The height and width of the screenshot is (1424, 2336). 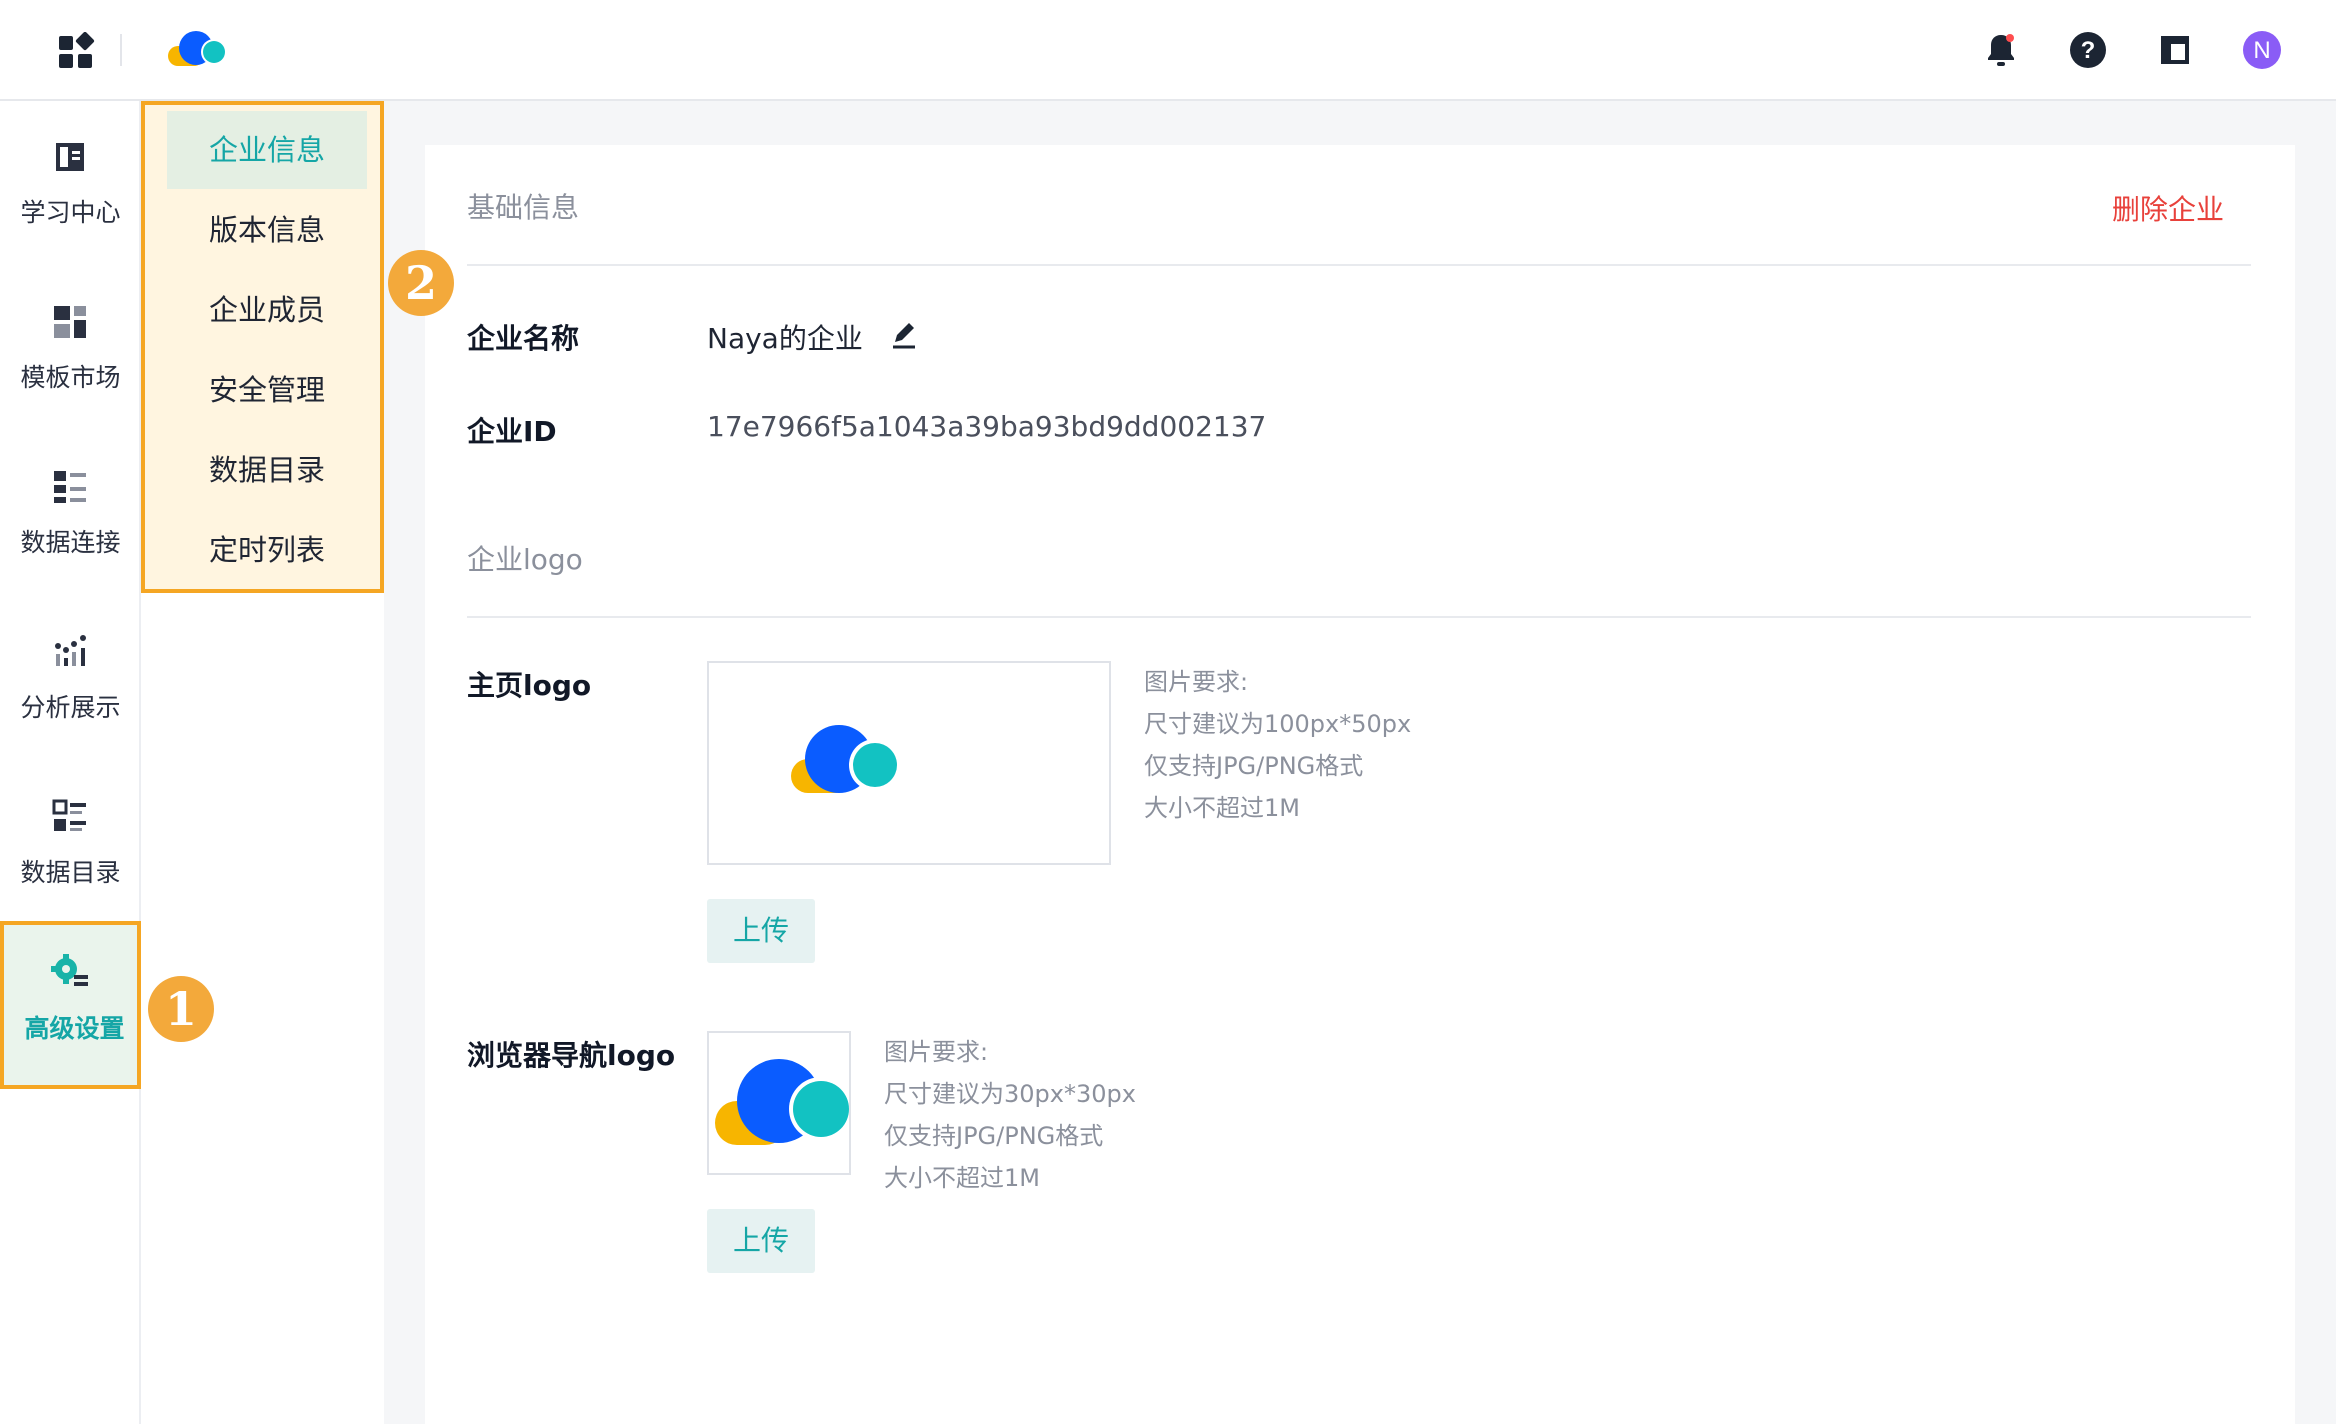 What do you see at coordinates (267, 150) in the screenshot?
I see `submenu-item-company-info: 企业信息` at bounding box center [267, 150].